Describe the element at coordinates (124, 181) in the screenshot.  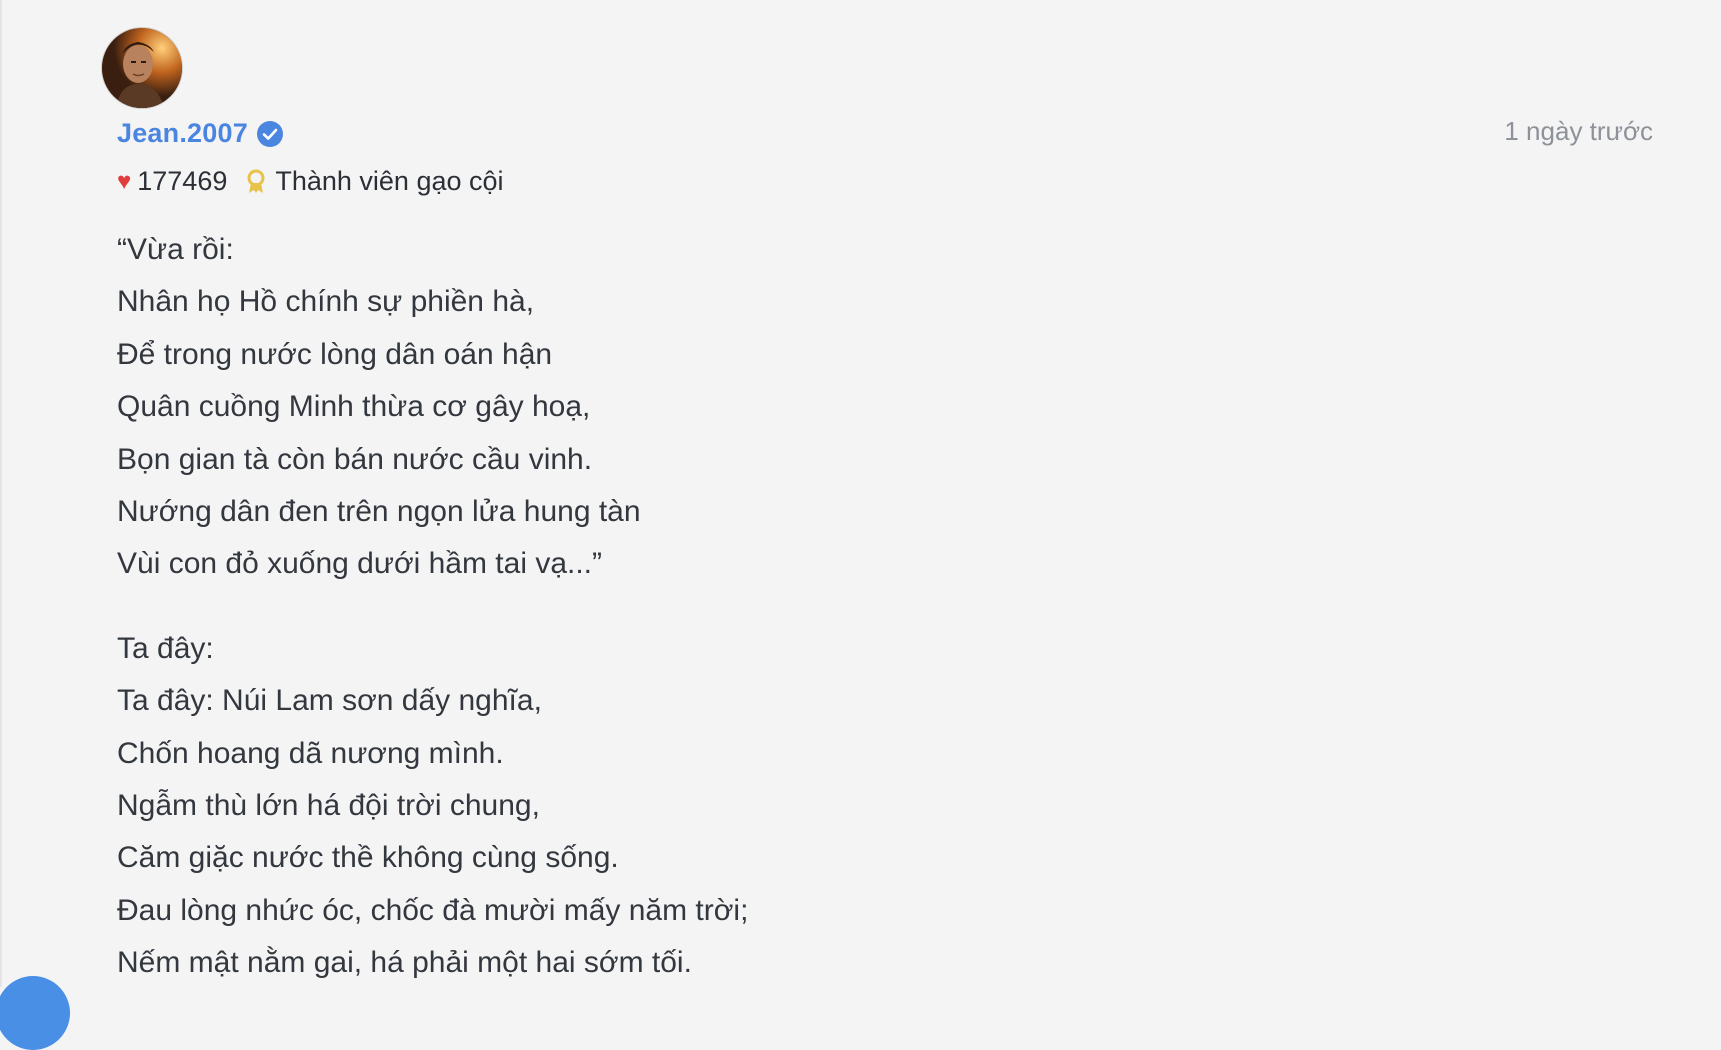
I see `heart-icon: ♥` at that location.